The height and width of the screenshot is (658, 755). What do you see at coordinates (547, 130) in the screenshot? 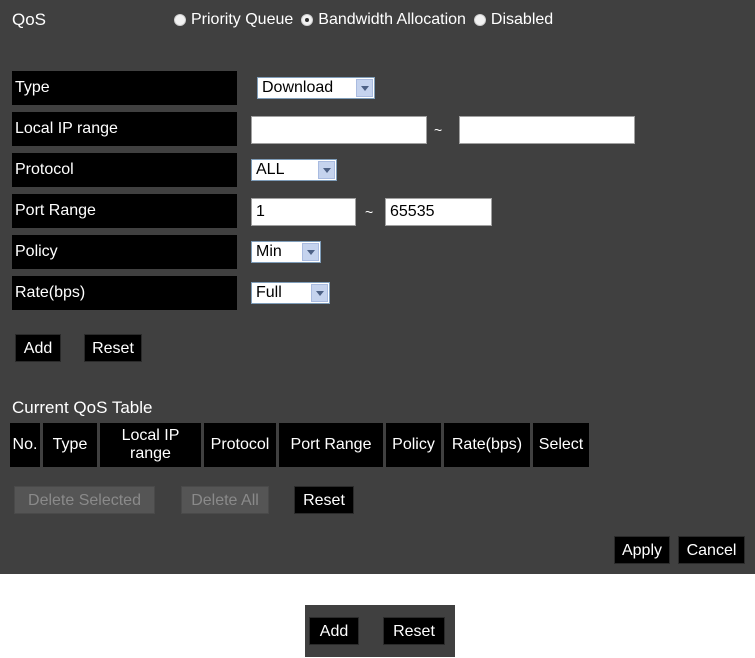
I see `ip-to-input` at bounding box center [547, 130].